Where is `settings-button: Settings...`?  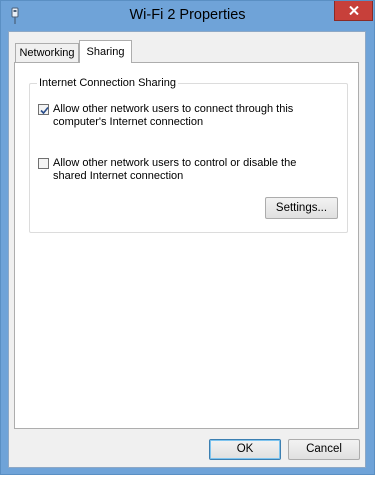
settings-button: Settings... is located at coordinates (301, 208).